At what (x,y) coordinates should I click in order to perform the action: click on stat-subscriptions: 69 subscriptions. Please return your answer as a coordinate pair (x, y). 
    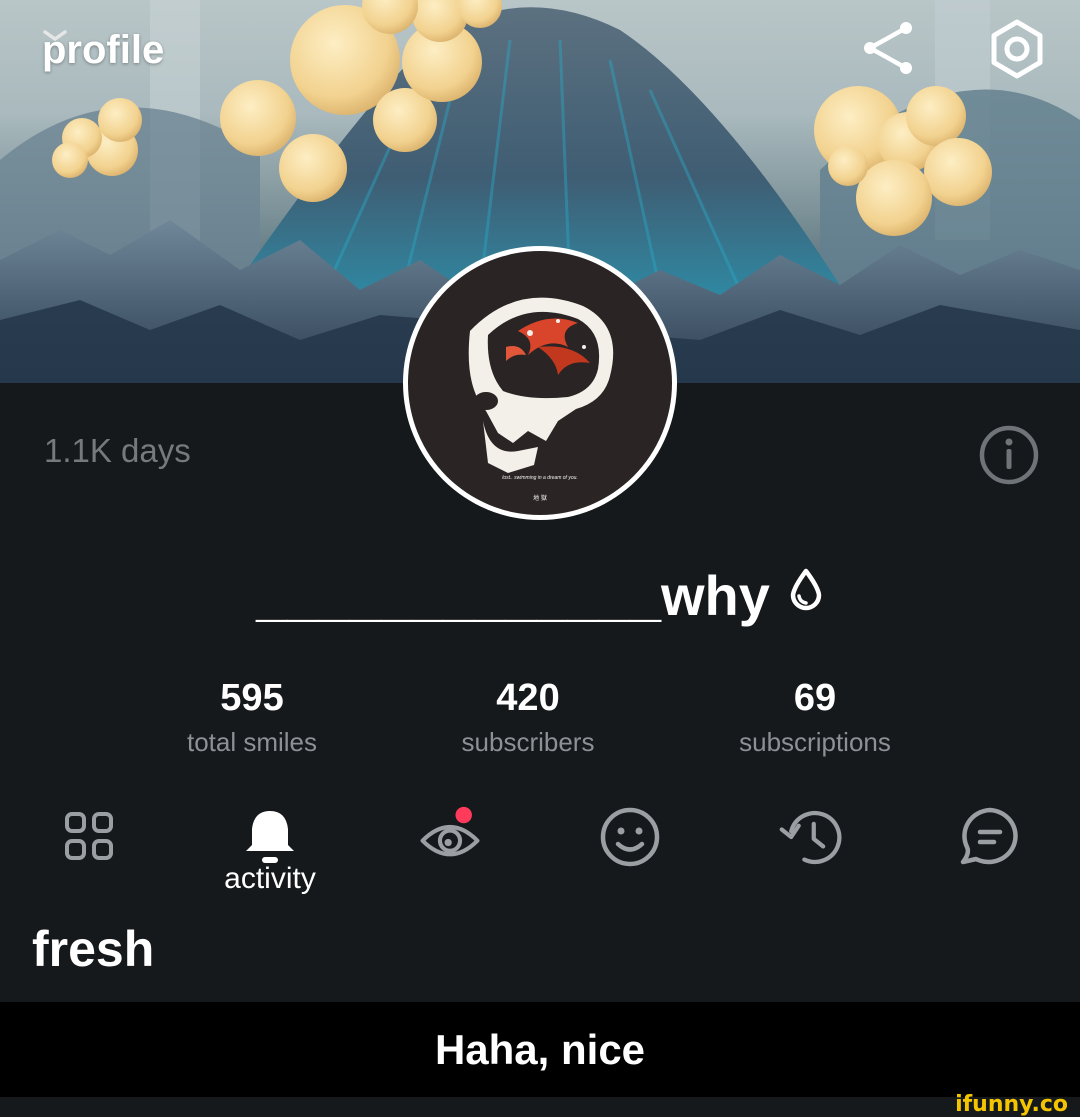
    Looking at the image, I should click on (815, 717).